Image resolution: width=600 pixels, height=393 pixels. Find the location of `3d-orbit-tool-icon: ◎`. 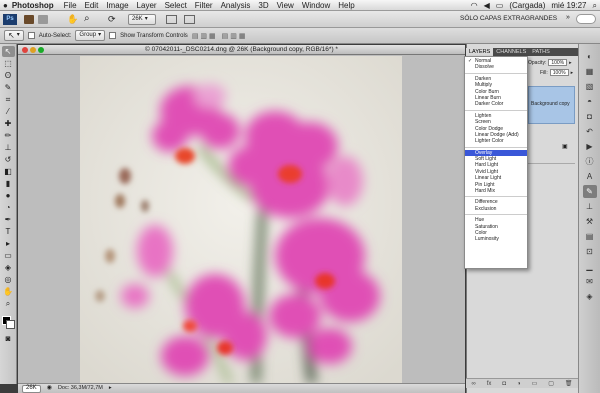

3d-orbit-tool-icon: ◎ is located at coordinates (8, 279).